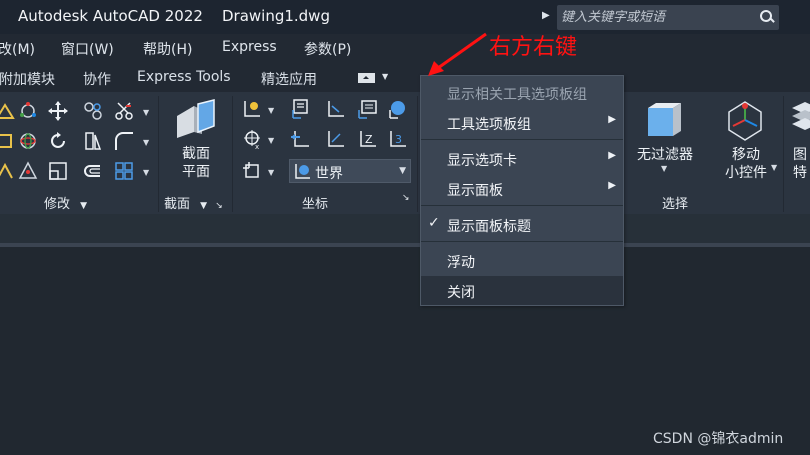 The height and width of the screenshot is (455, 810). I want to click on move-icon, so click(58, 111).